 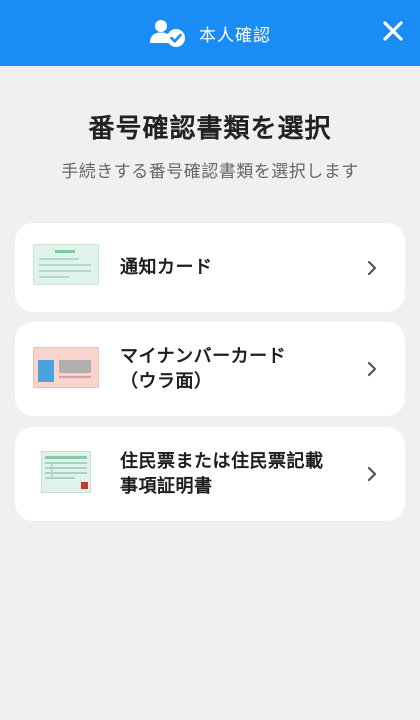 I want to click on option-label-line1: マイナンバーカード, so click(x=203, y=356).